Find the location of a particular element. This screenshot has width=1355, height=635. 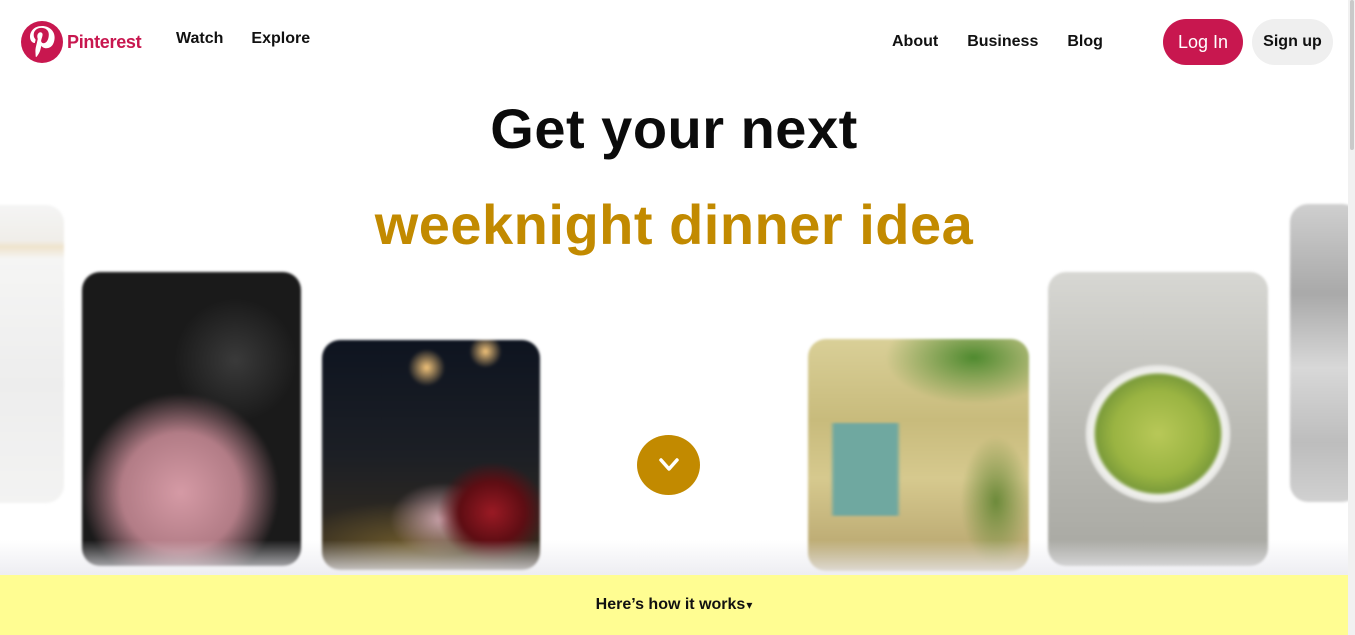

chevron-down-icon is located at coordinates (668, 464).